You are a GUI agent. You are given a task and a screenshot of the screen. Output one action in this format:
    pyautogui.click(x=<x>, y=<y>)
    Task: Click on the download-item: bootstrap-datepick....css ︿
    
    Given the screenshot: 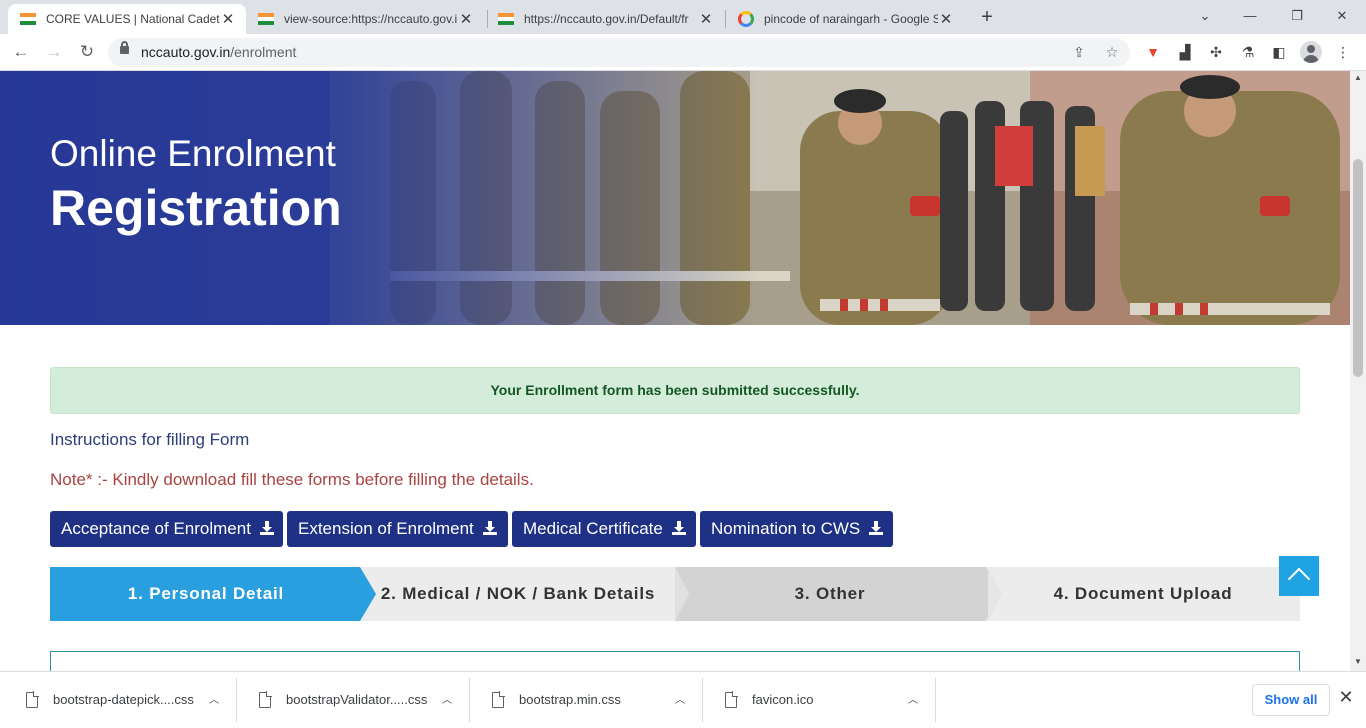 What is the action you would take?
    pyautogui.click(x=120, y=700)
    